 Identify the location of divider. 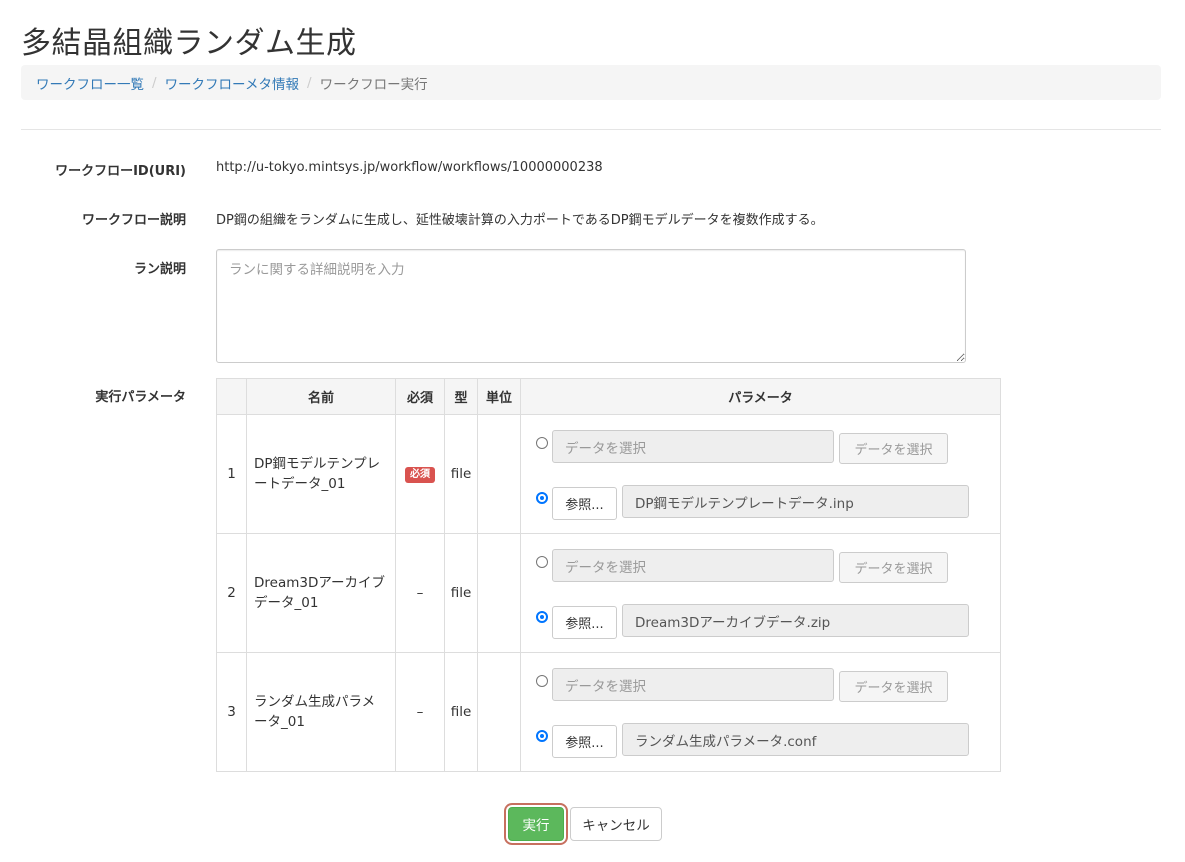
(591, 129).